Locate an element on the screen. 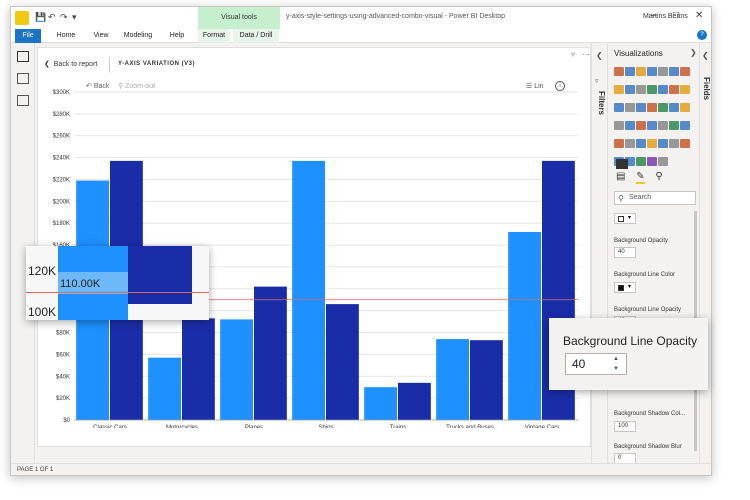  x-tick-label: Trains is located at coordinates (398, 426).